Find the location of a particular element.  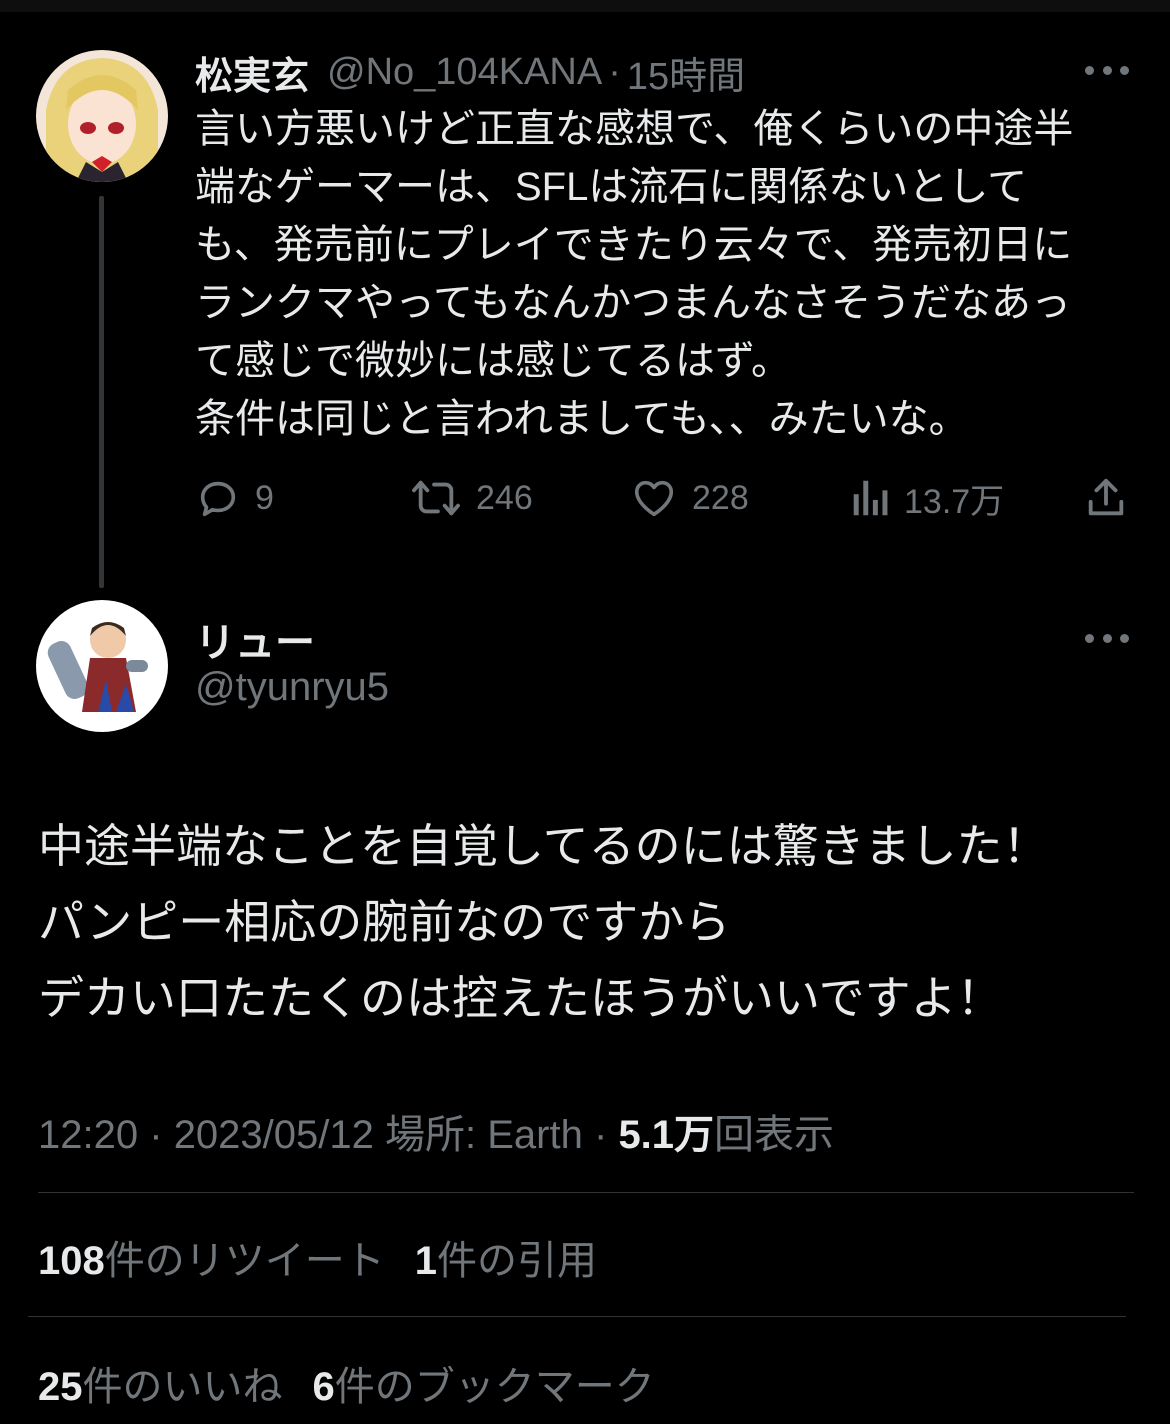

tweet-time: 12:20 is located at coordinates (88, 1135).